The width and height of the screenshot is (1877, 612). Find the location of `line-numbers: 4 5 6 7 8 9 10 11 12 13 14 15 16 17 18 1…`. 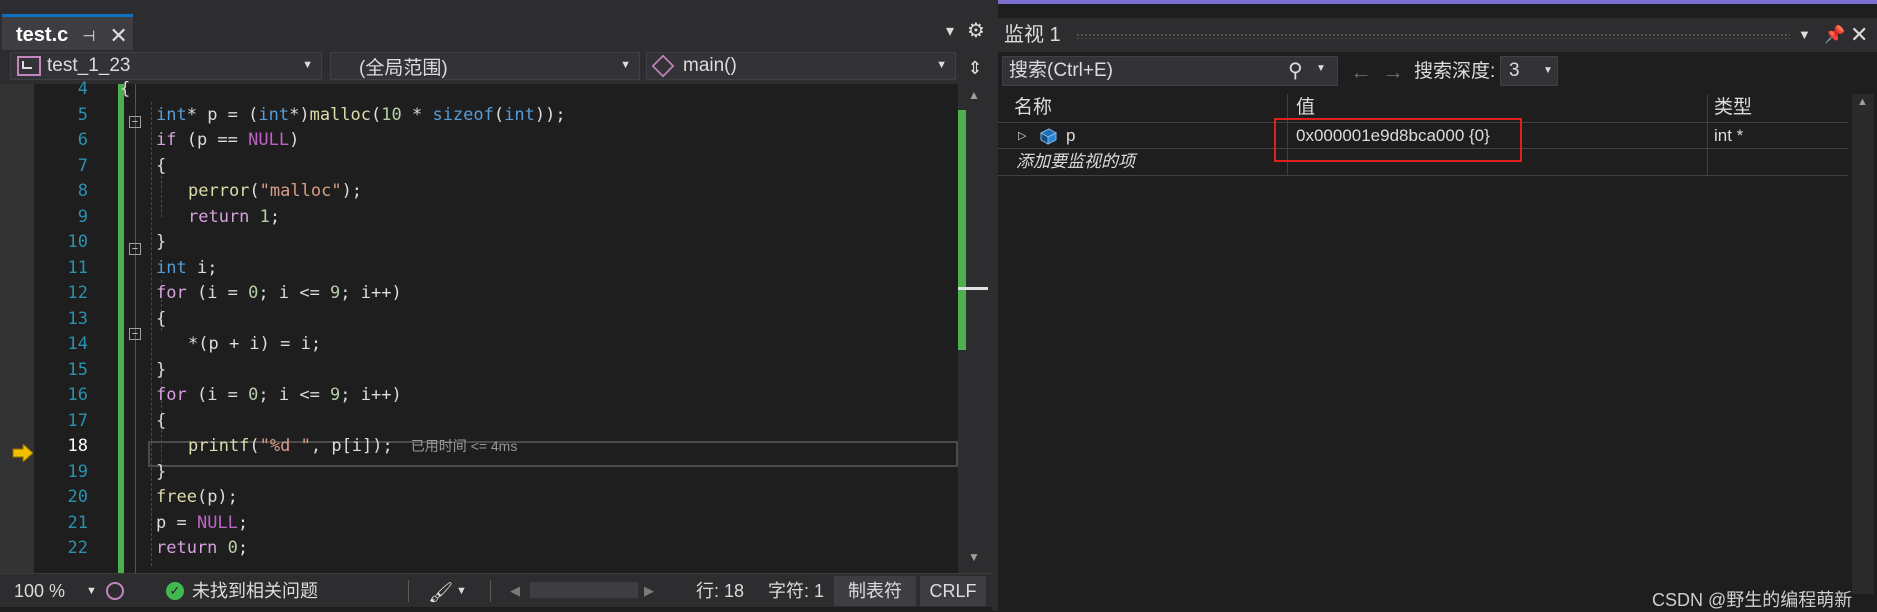

line-numbers: 4 5 6 7 8 9 10 11 12 13 14 15 16 17 18 1… is located at coordinates (64, 326).